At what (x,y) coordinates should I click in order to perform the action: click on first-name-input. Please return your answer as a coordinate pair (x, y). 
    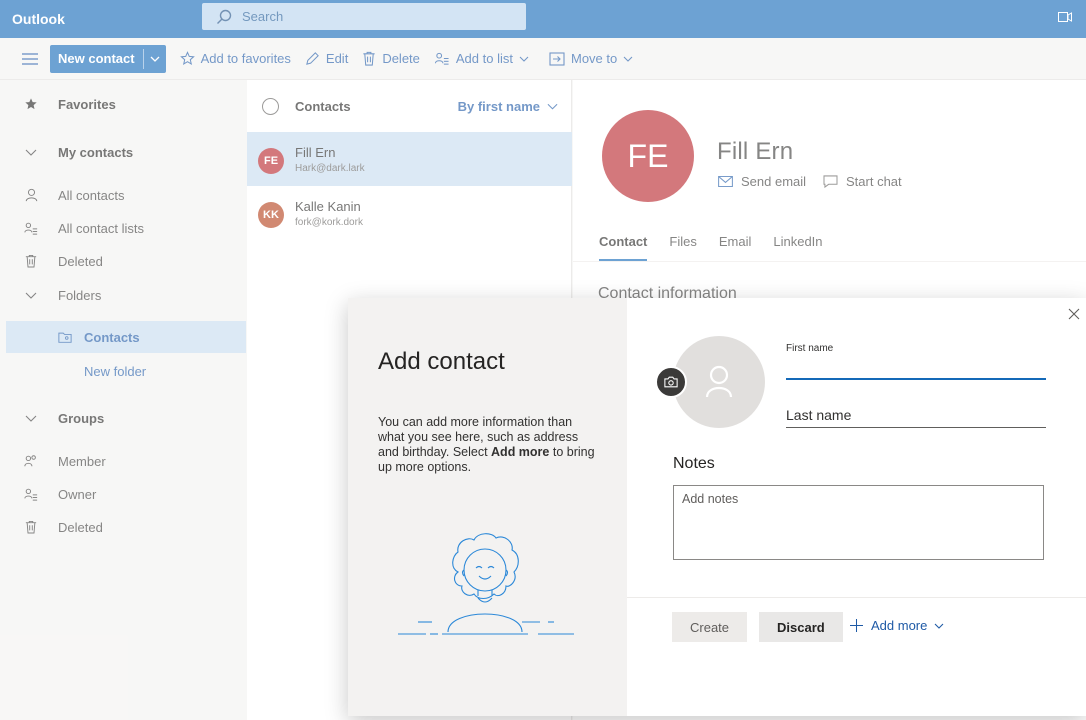
    Looking at the image, I should click on (916, 368).